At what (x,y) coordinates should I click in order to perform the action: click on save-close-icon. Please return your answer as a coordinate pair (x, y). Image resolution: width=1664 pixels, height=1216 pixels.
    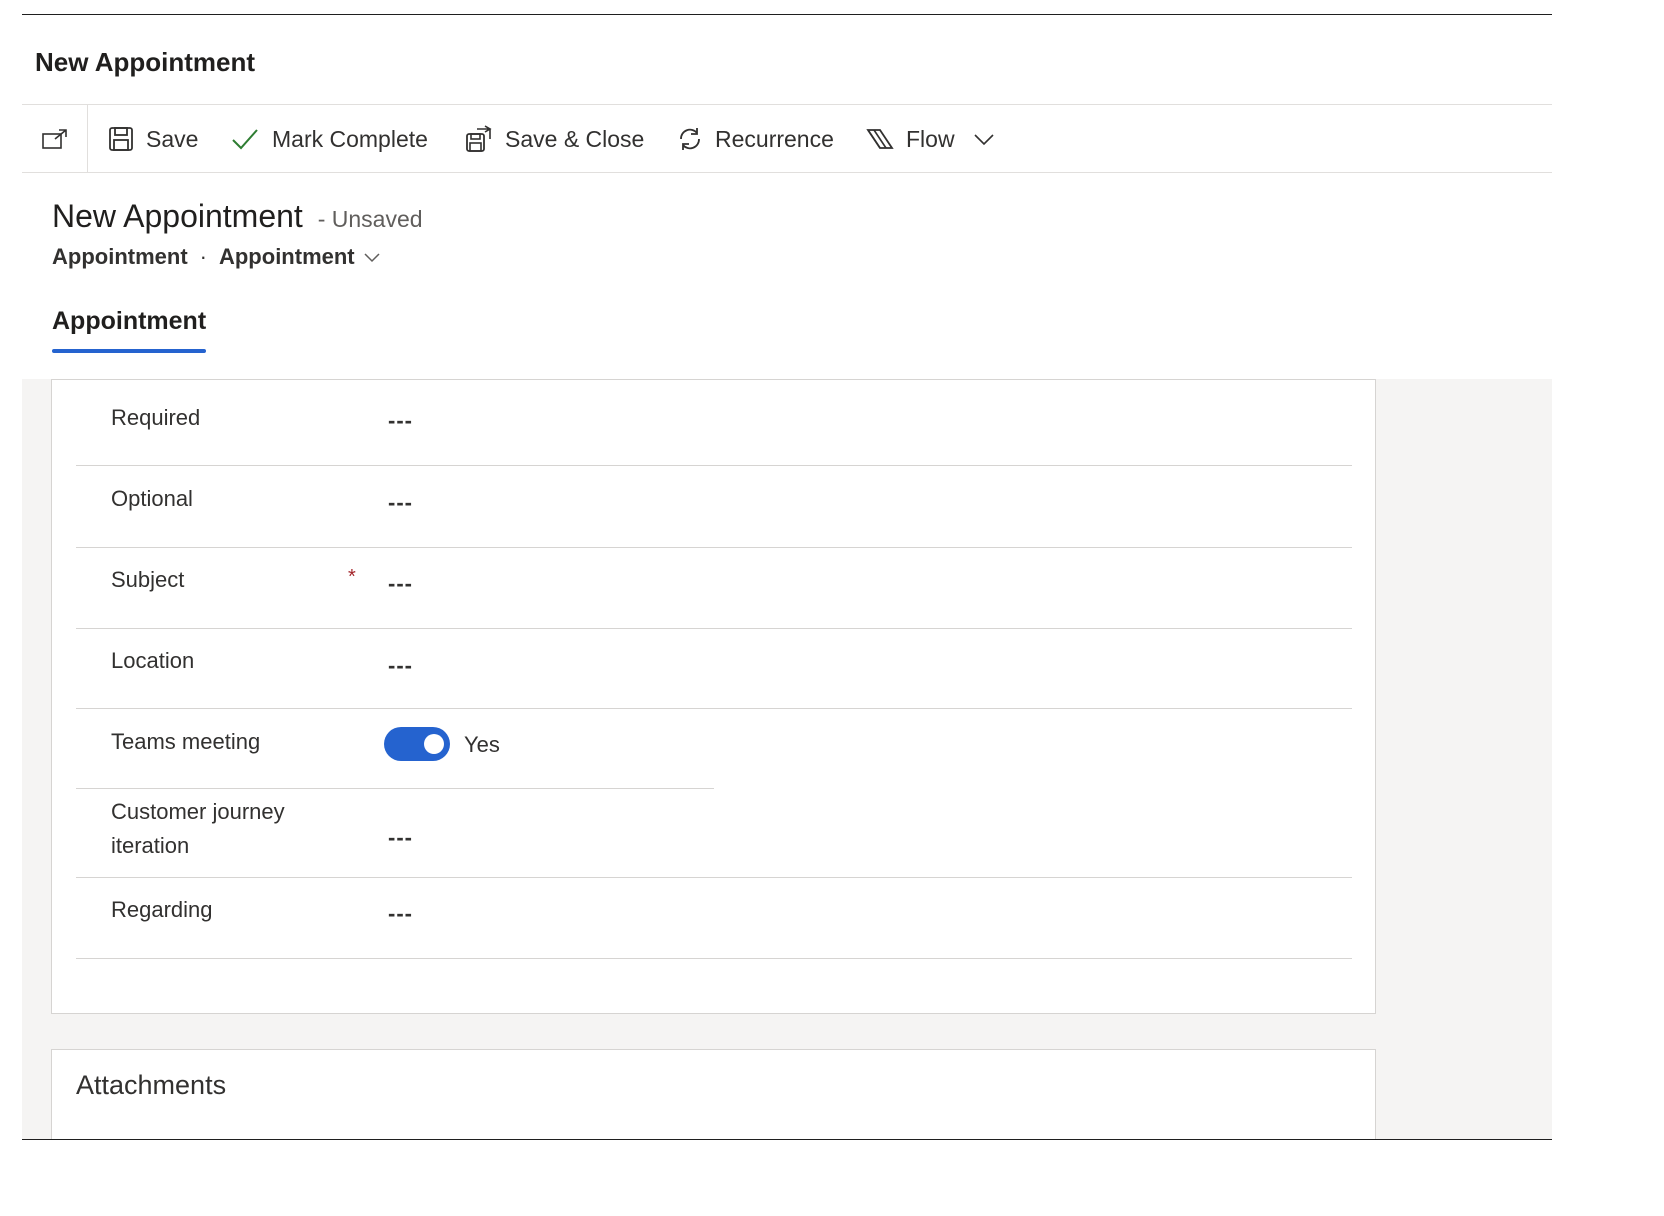
    Looking at the image, I should click on (479, 138).